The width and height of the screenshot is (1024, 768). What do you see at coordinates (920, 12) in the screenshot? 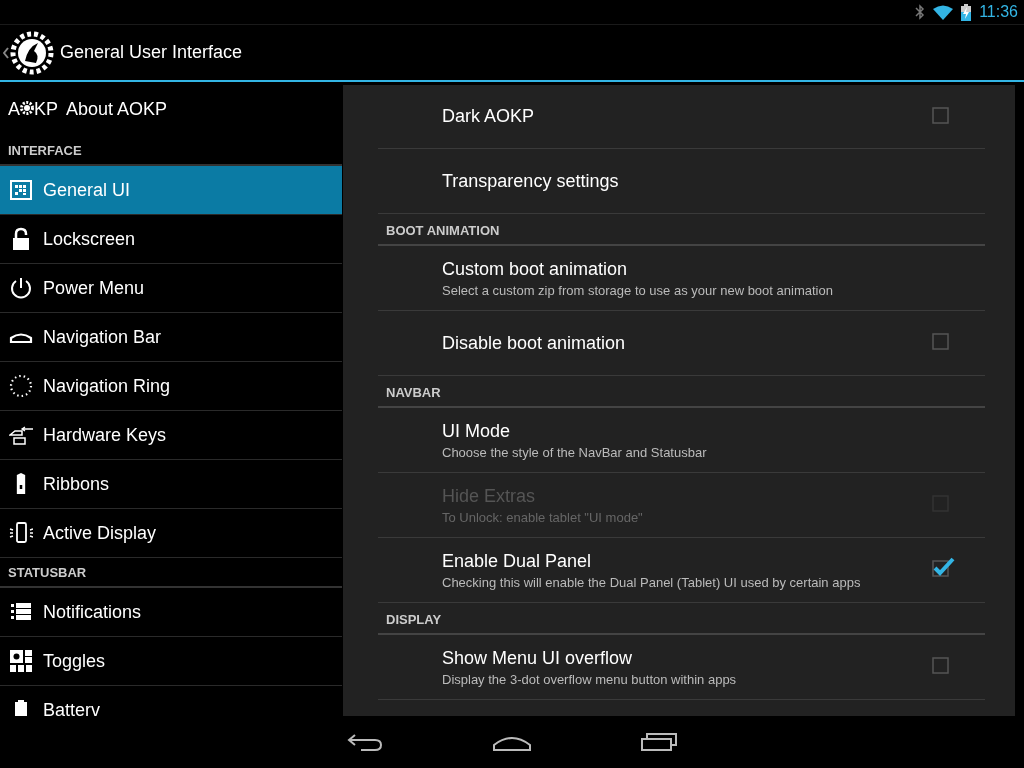
I see `bluetooth-icon` at bounding box center [920, 12].